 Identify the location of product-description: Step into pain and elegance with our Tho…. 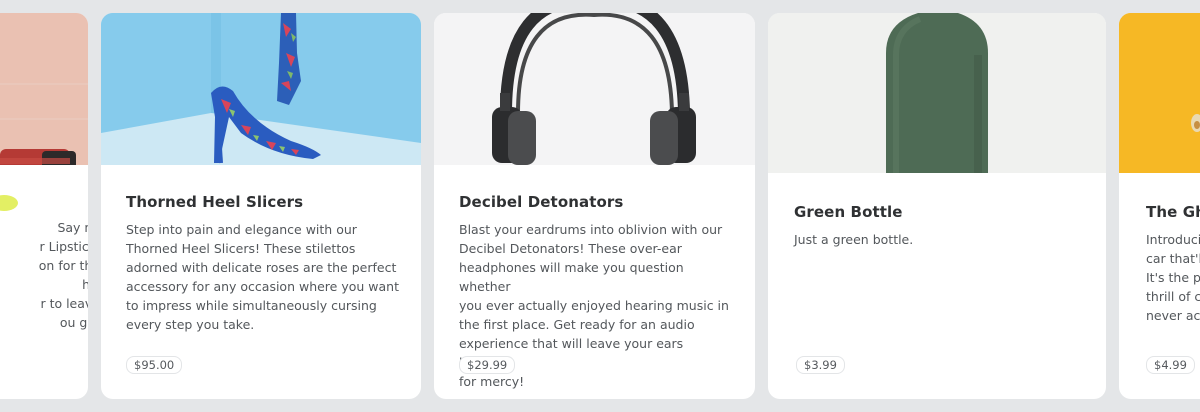
(262, 277).